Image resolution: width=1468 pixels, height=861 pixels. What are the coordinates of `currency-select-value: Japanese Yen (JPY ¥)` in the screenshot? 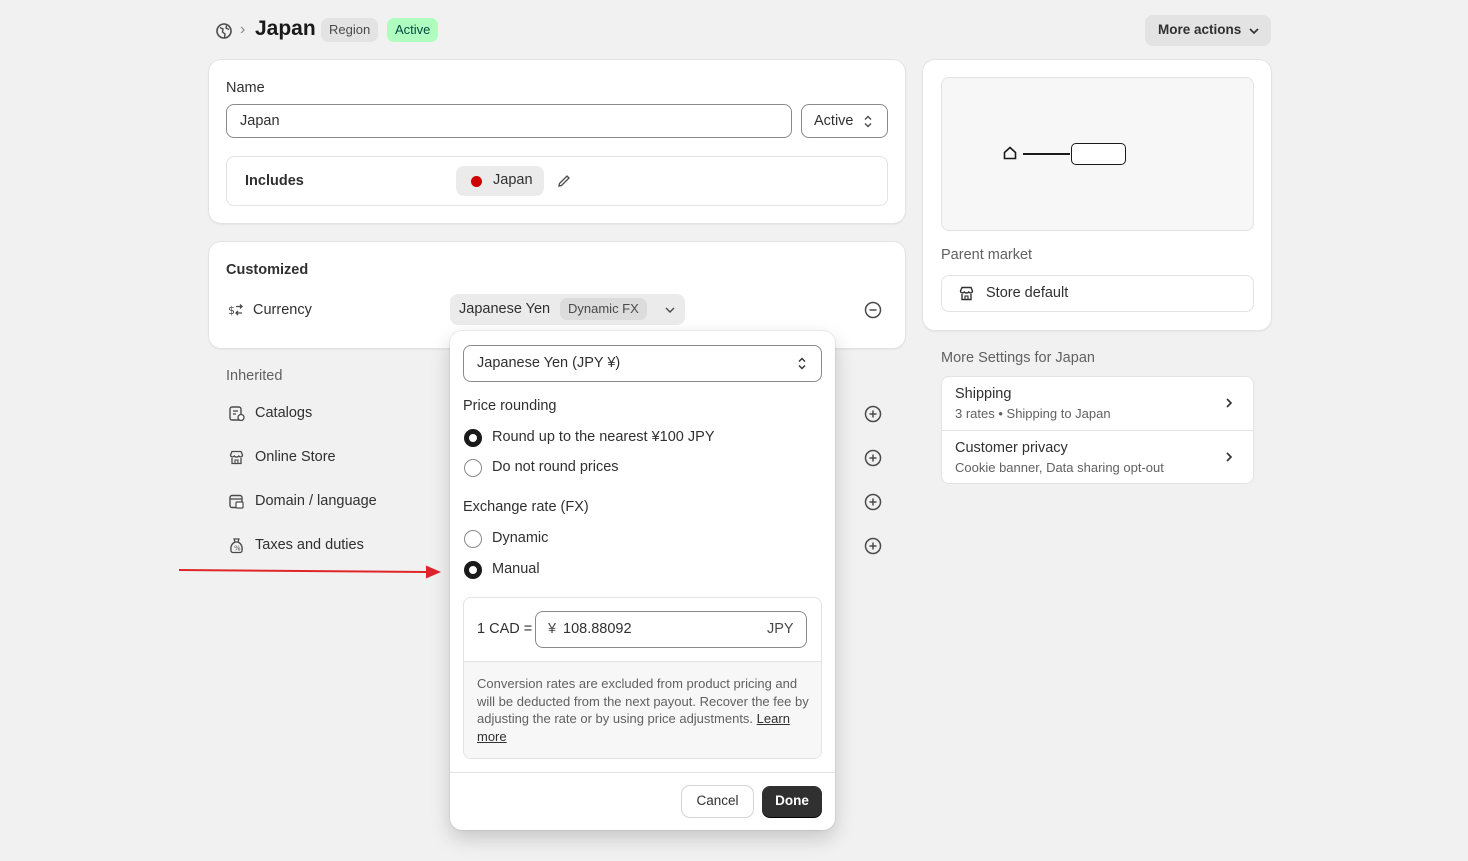 It's located at (549, 363).